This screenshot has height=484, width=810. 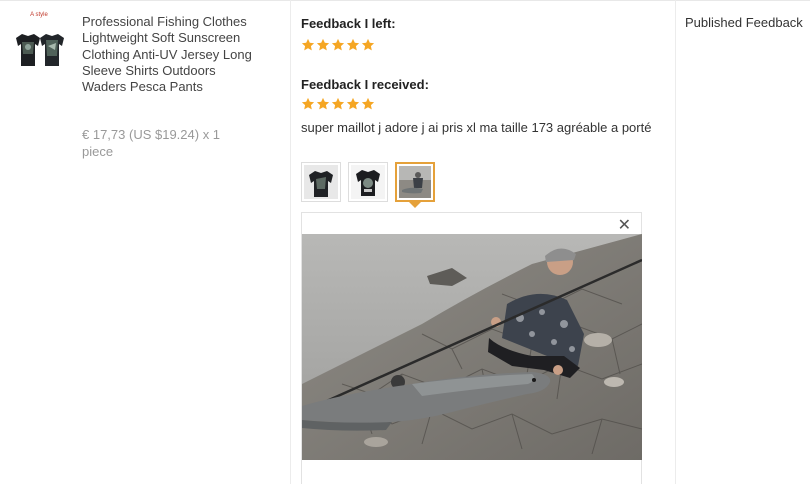 What do you see at coordinates (405, 0) in the screenshot?
I see `top-divider` at bounding box center [405, 0].